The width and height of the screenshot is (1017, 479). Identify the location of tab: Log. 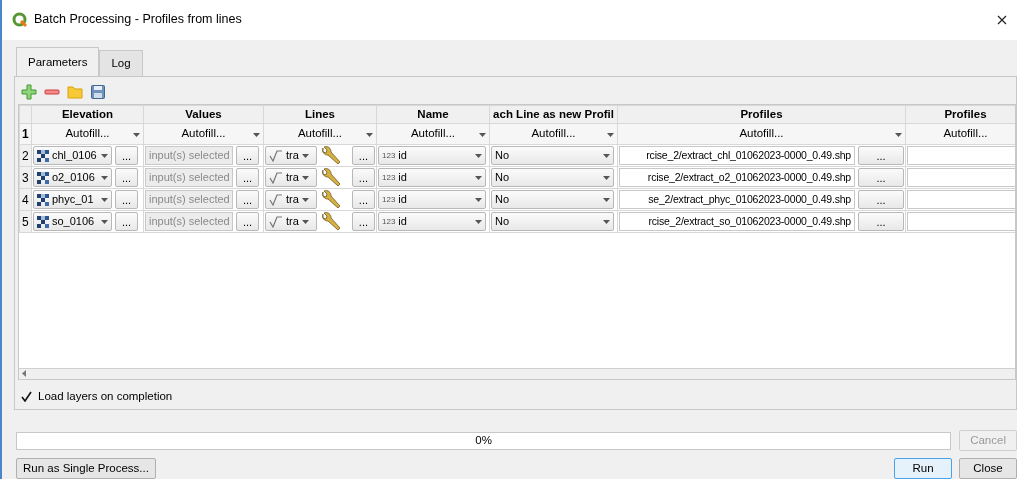
(121, 62).